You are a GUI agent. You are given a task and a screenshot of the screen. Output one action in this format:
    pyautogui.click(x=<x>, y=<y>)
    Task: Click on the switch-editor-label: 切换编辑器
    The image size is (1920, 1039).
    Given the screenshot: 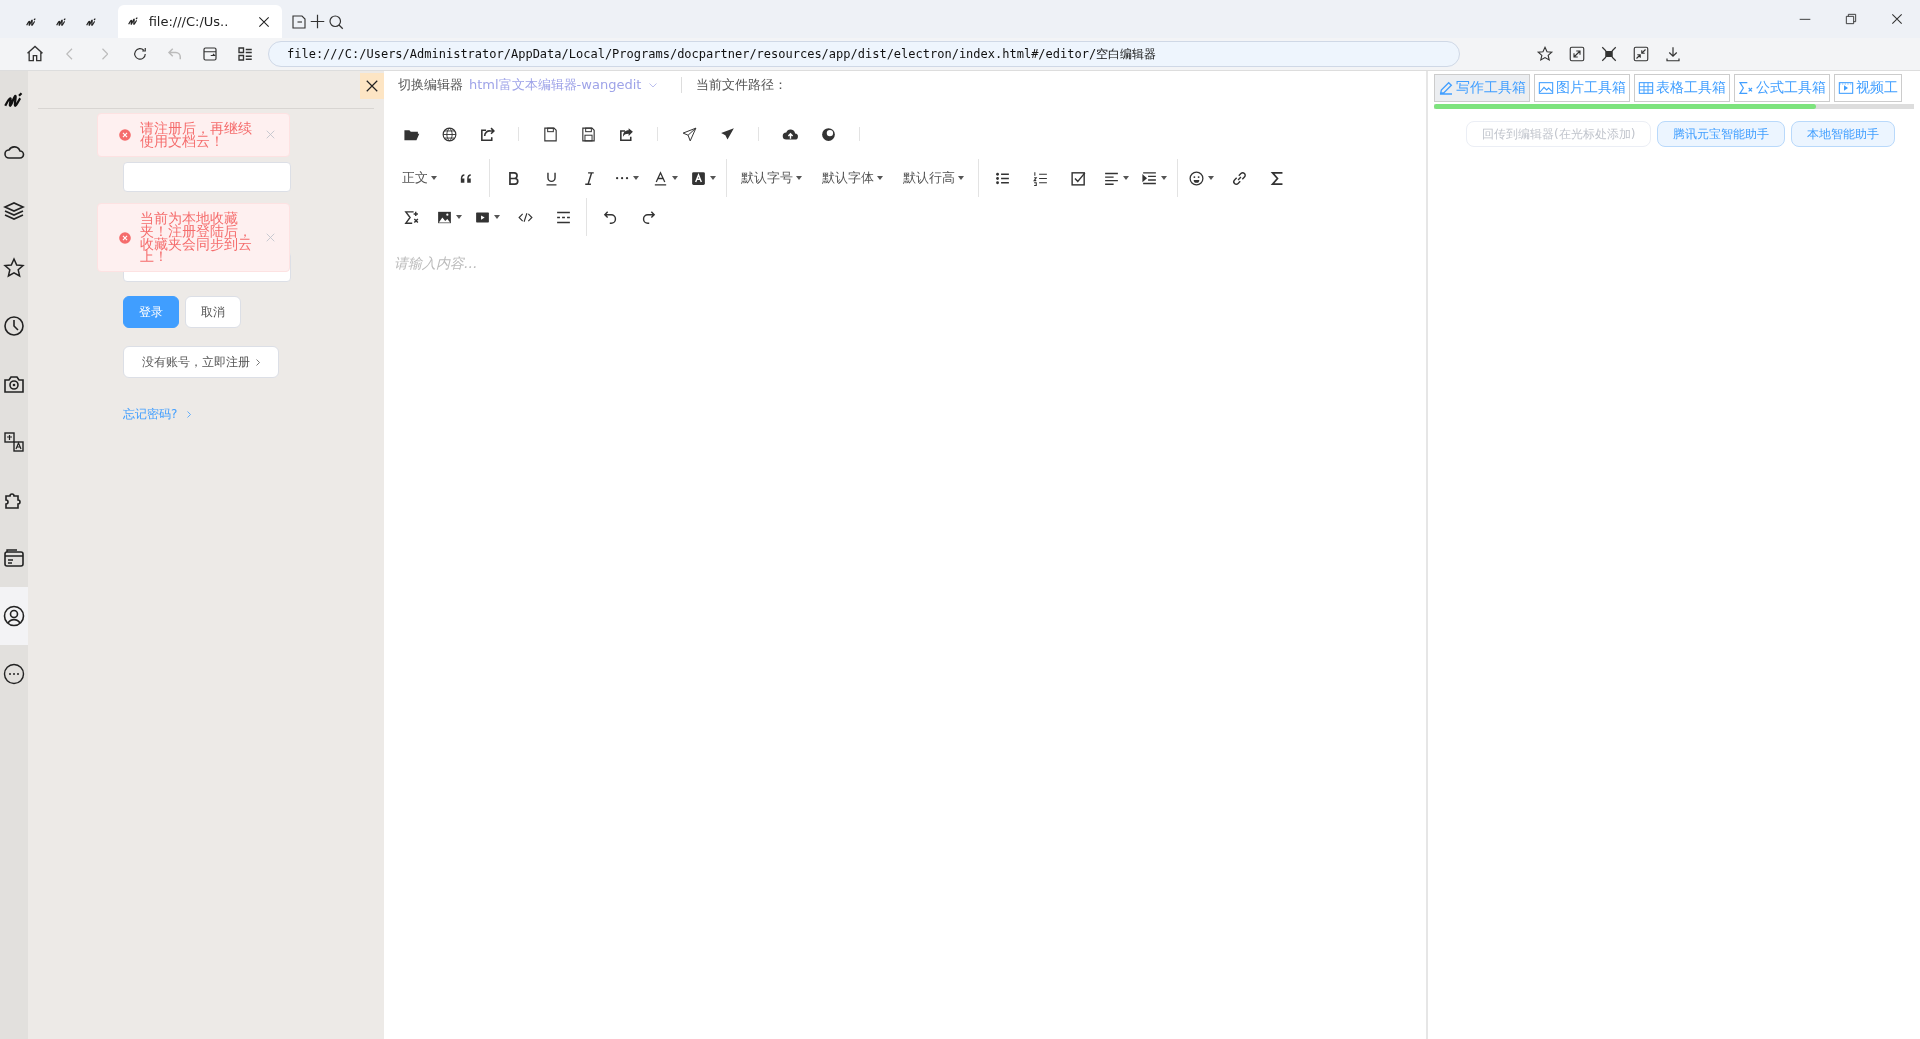 What is the action you would take?
    pyautogui.click(x=430, y=85)
    